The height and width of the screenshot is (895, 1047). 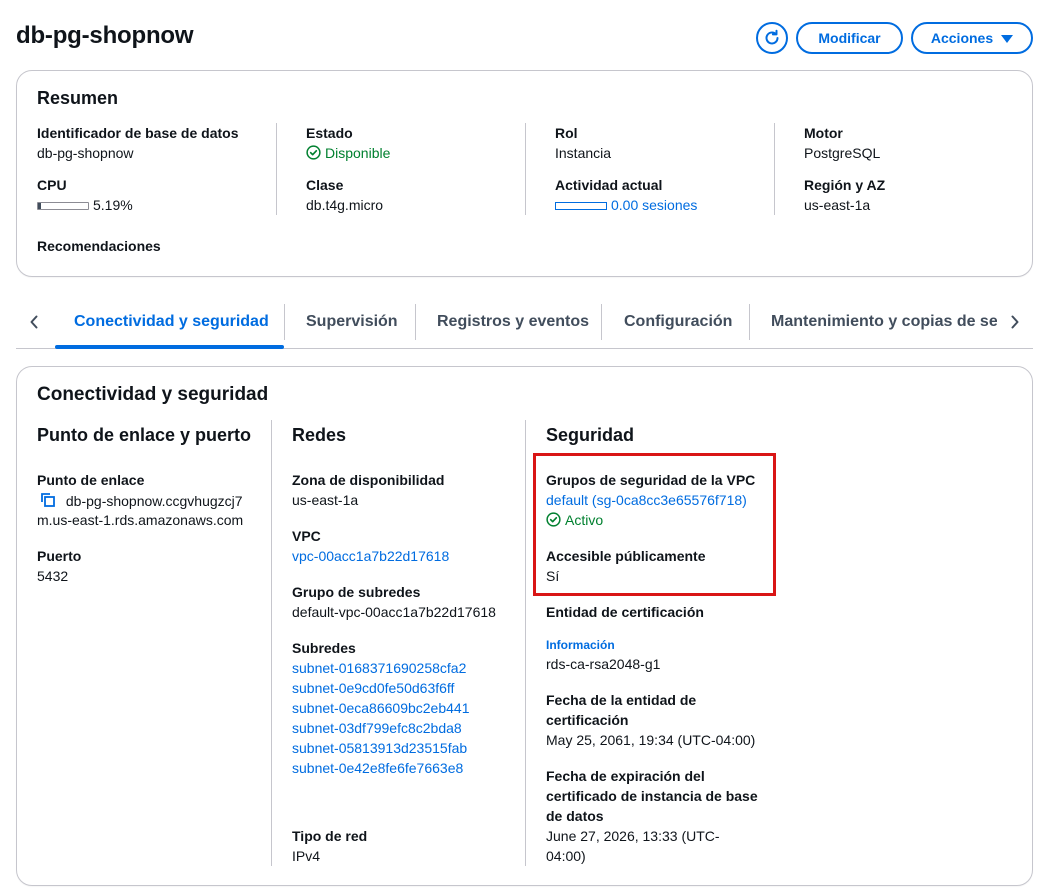 I want to click on az-label: Zona de disponibilidad, so click(x=368, y=480).